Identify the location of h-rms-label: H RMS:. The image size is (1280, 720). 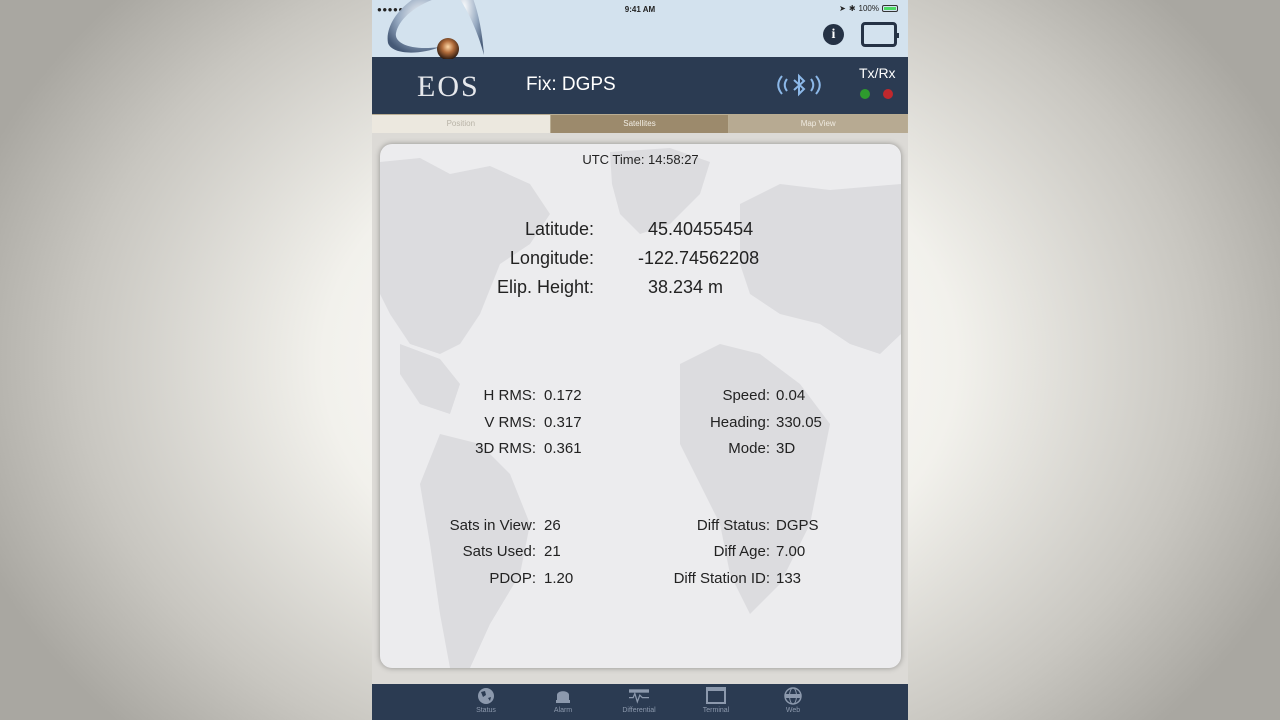
(510, 395).